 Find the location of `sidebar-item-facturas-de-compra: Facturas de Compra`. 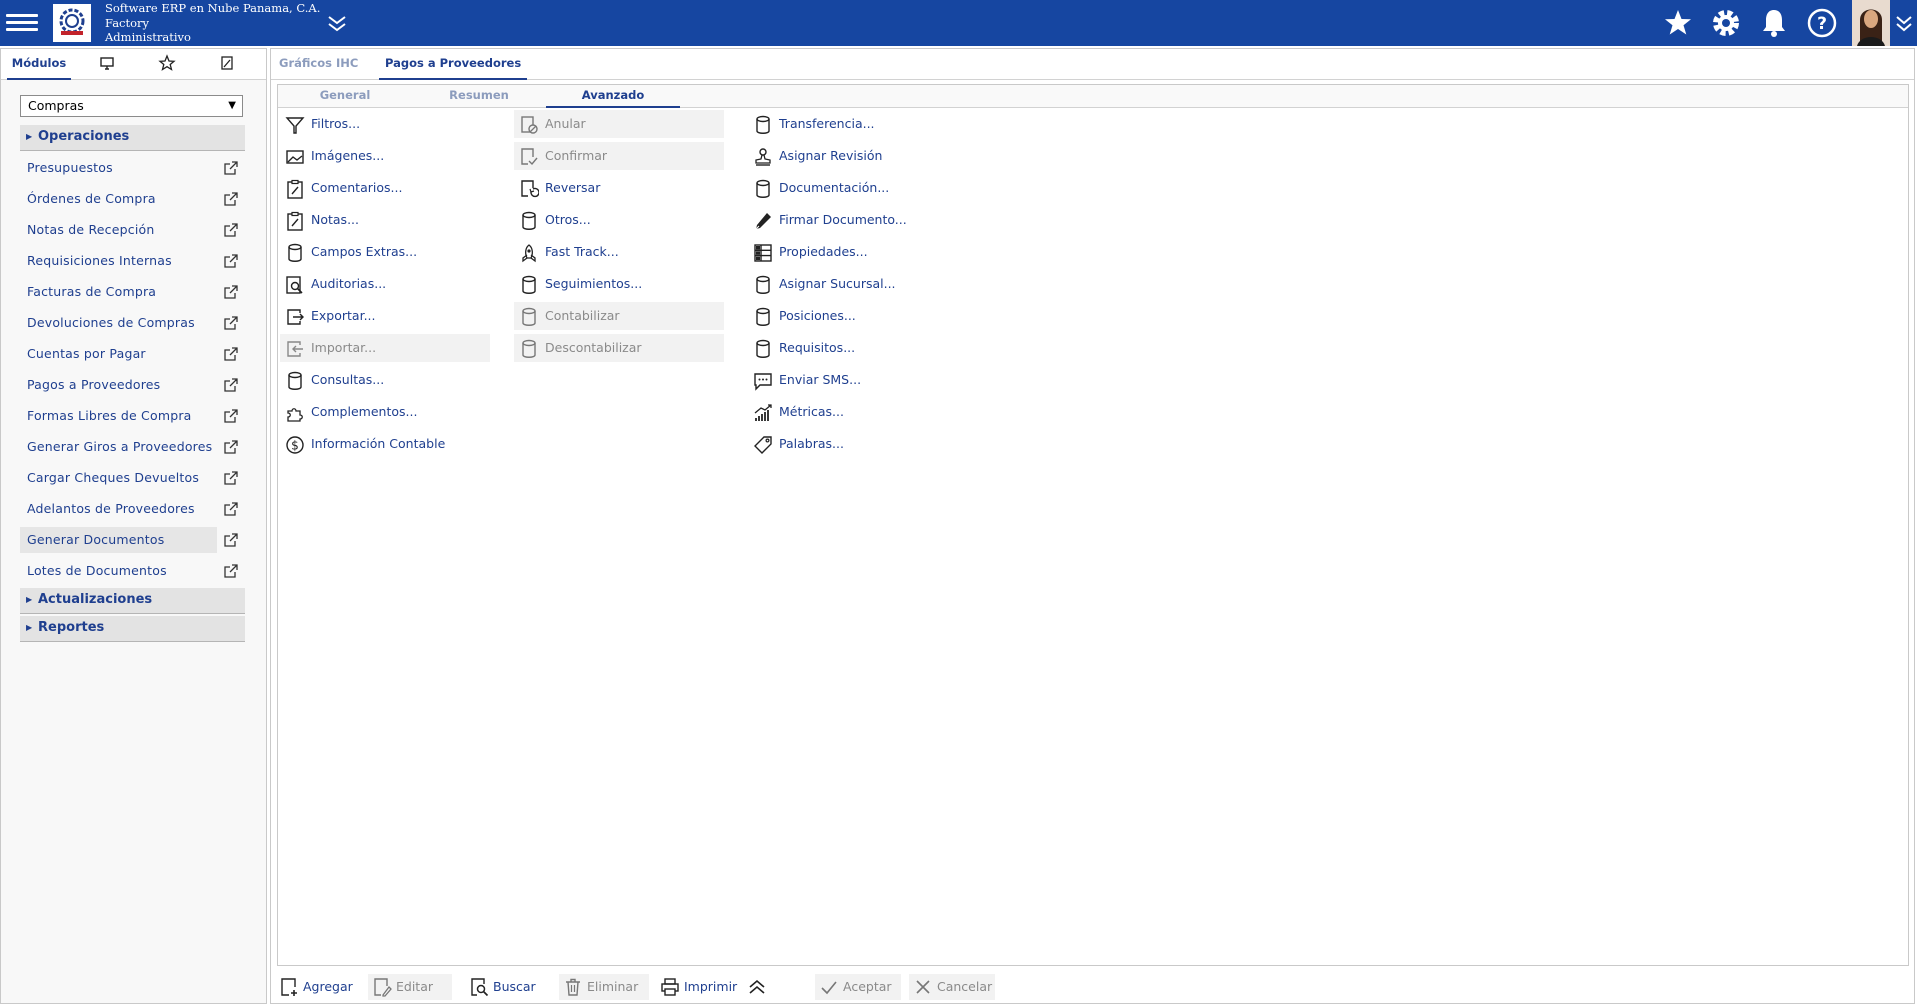

sidebar-item-facturas-de-compra: Facturas de Compra is located at coordinates (131, 292).